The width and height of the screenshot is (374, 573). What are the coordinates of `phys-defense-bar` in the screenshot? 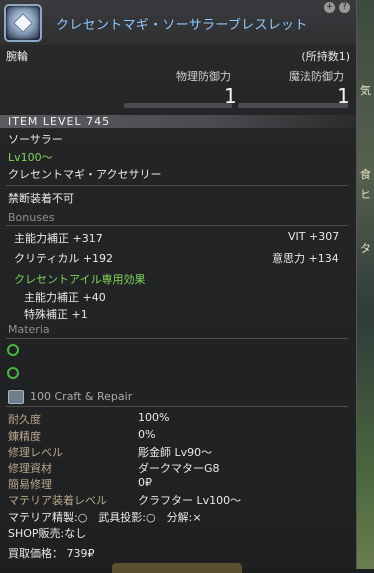 It's located at (178, 105).